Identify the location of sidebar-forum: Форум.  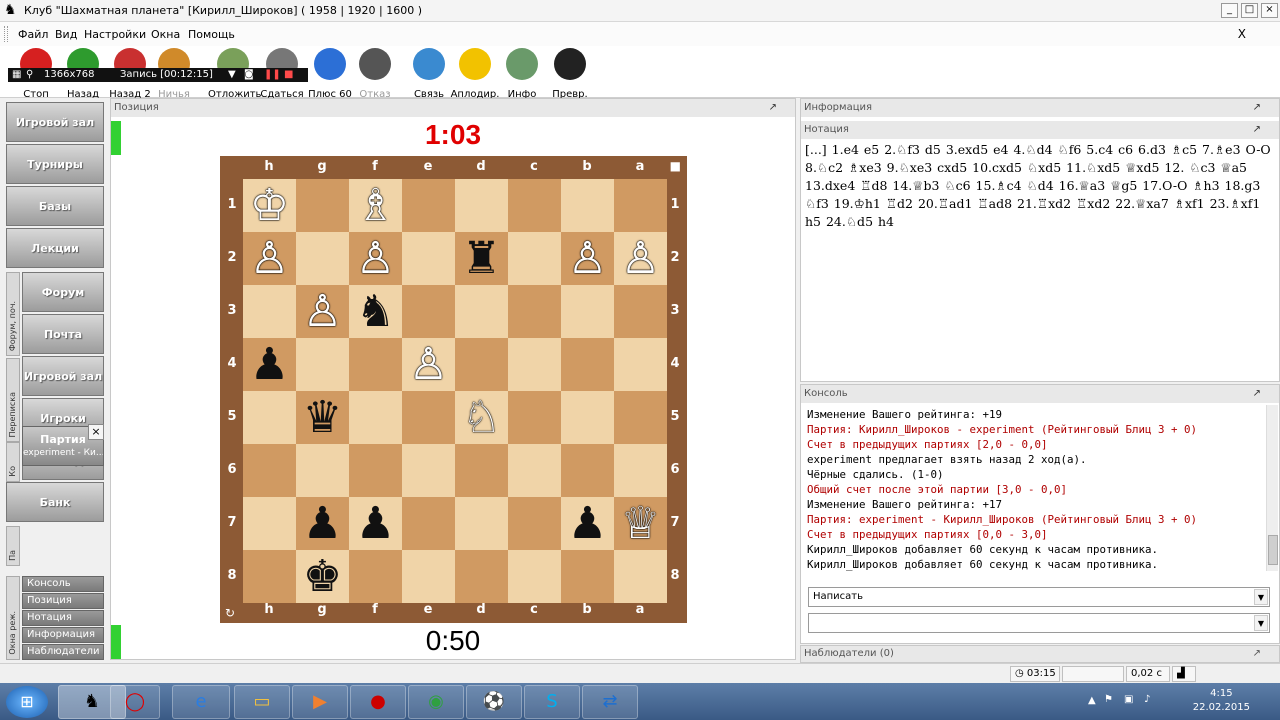
(63, 292).